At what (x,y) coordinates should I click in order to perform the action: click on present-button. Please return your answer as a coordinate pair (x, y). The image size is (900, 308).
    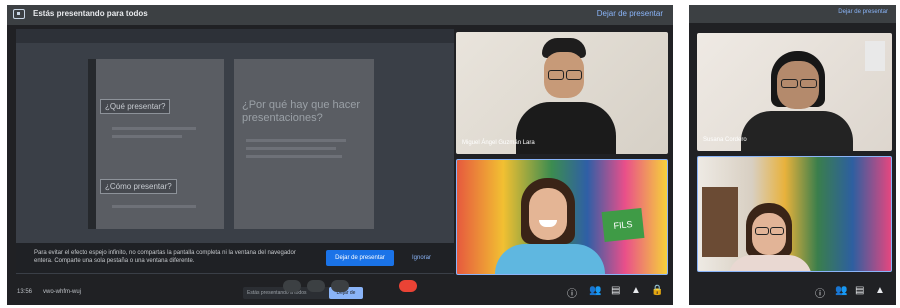
    Looking at the image, I should click on (340, 286).